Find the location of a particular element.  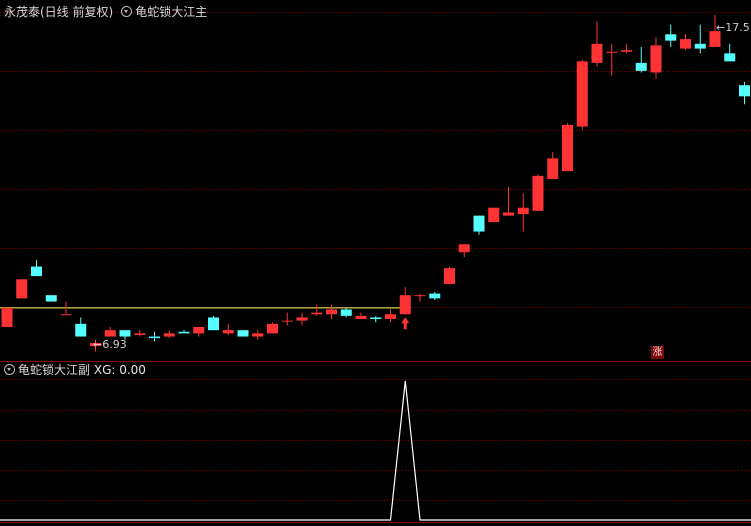

sub-indicator-name: 龟蛇锁大江副 is located at coordinates (54, 370).